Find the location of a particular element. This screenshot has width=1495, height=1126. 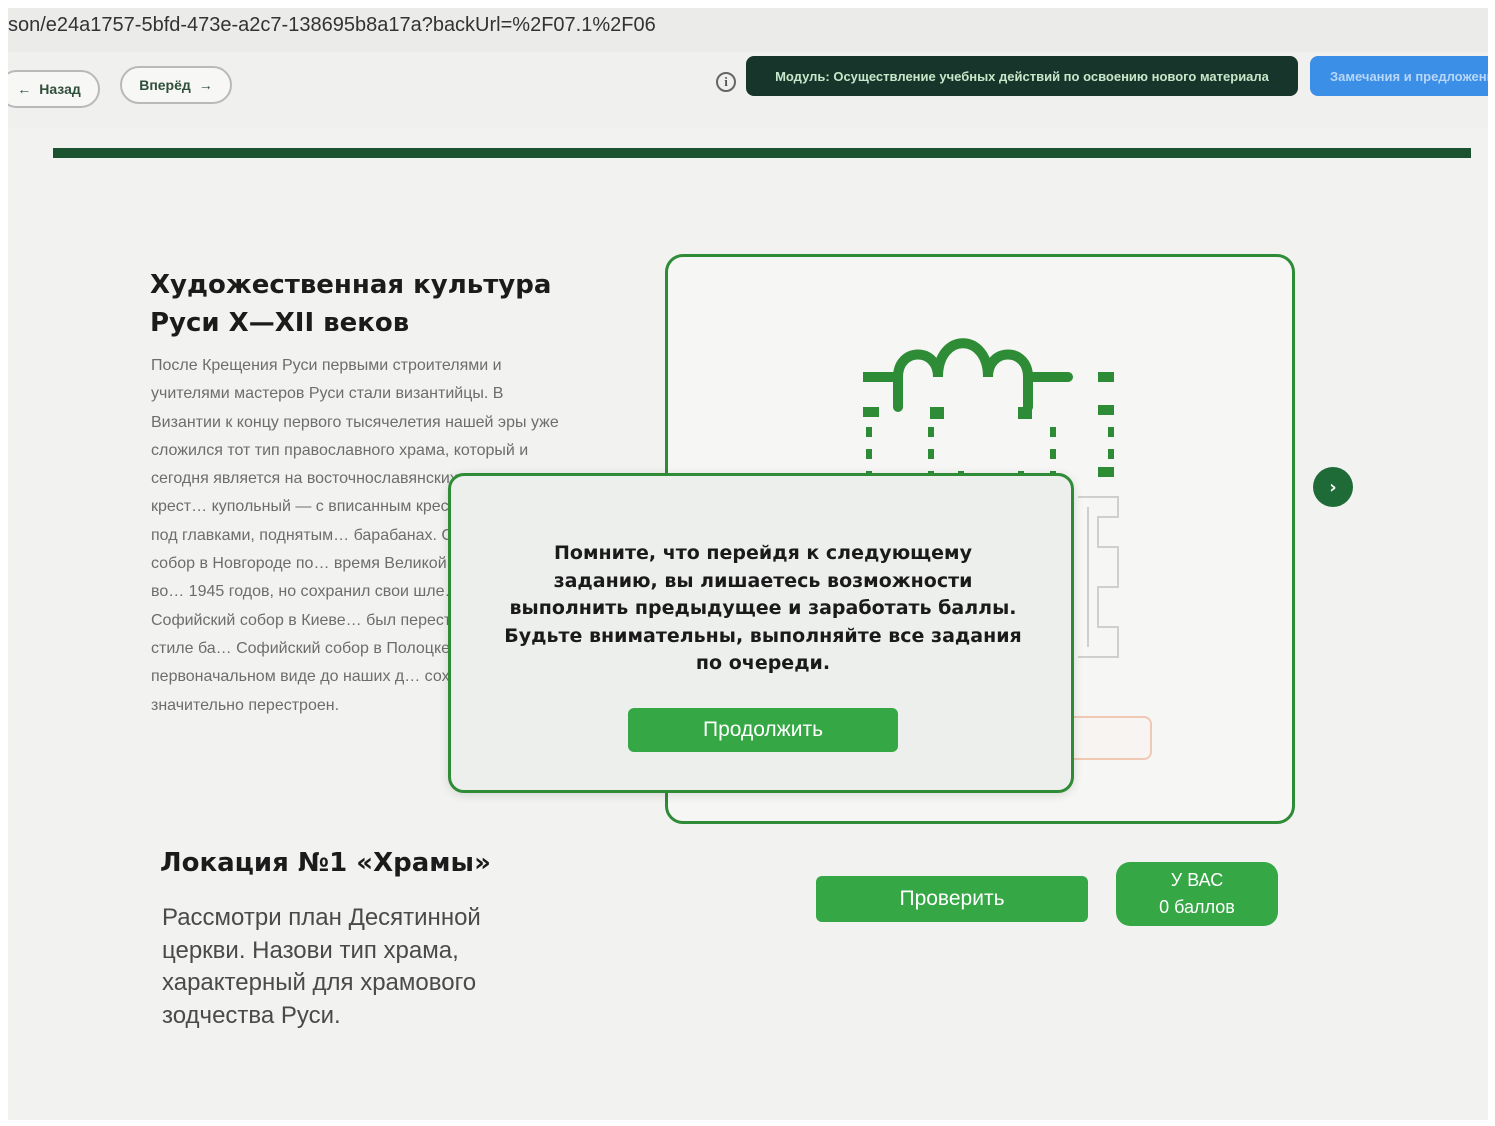

arrow-left-icon: ← is located at coordinates (24, 89).